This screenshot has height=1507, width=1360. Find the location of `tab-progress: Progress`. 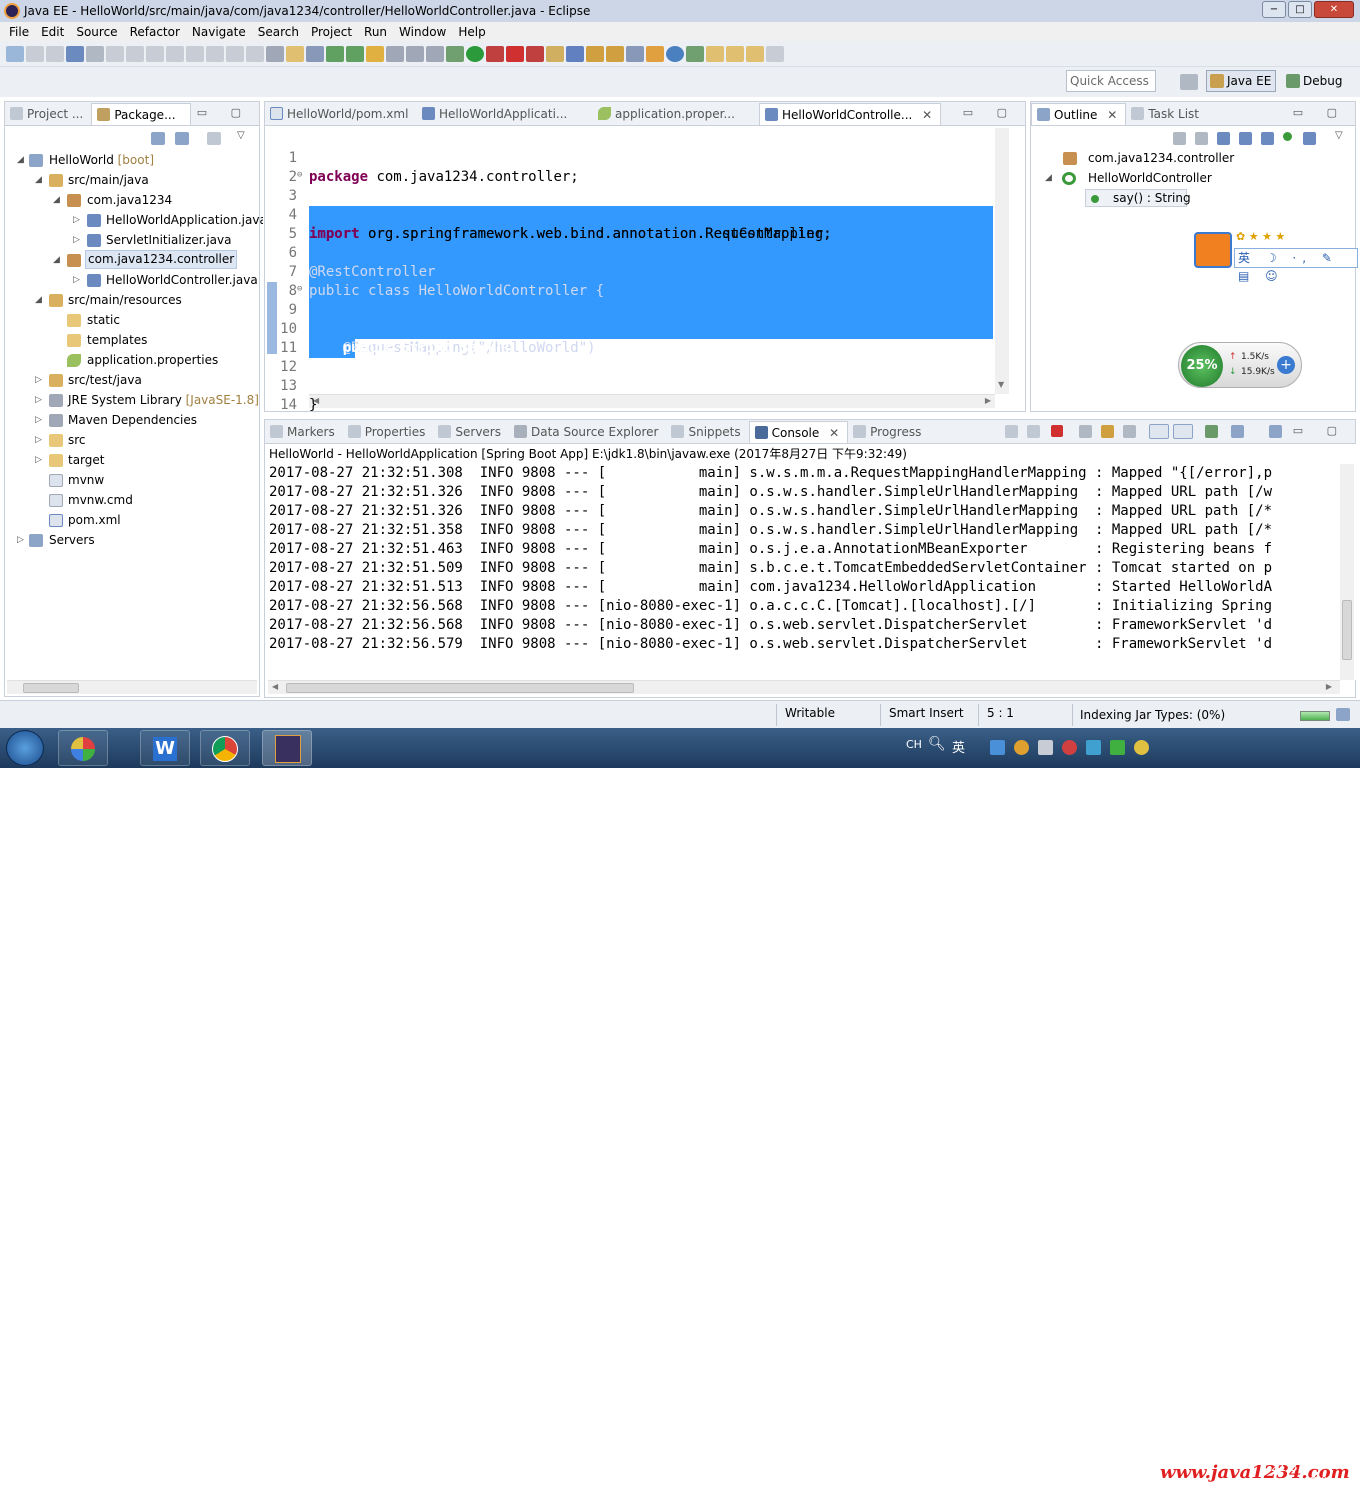

tab-progress: Progress is located at coordinates (888, 432).